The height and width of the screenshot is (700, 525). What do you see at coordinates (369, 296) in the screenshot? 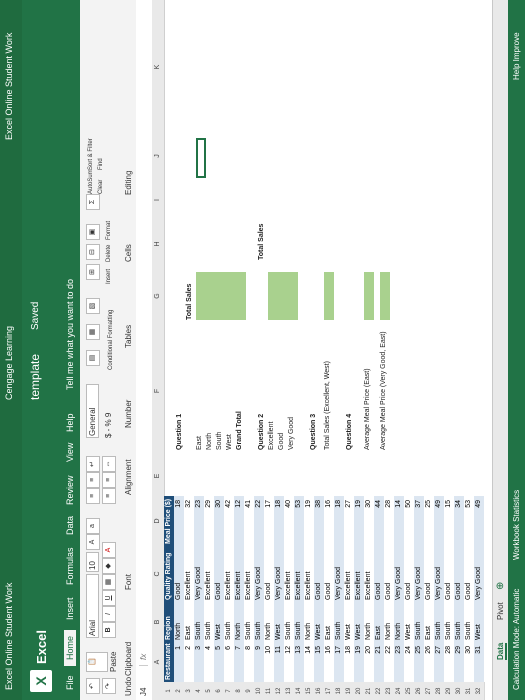
I see `q4-answer-cell-a` at bounding box center [369, 296].